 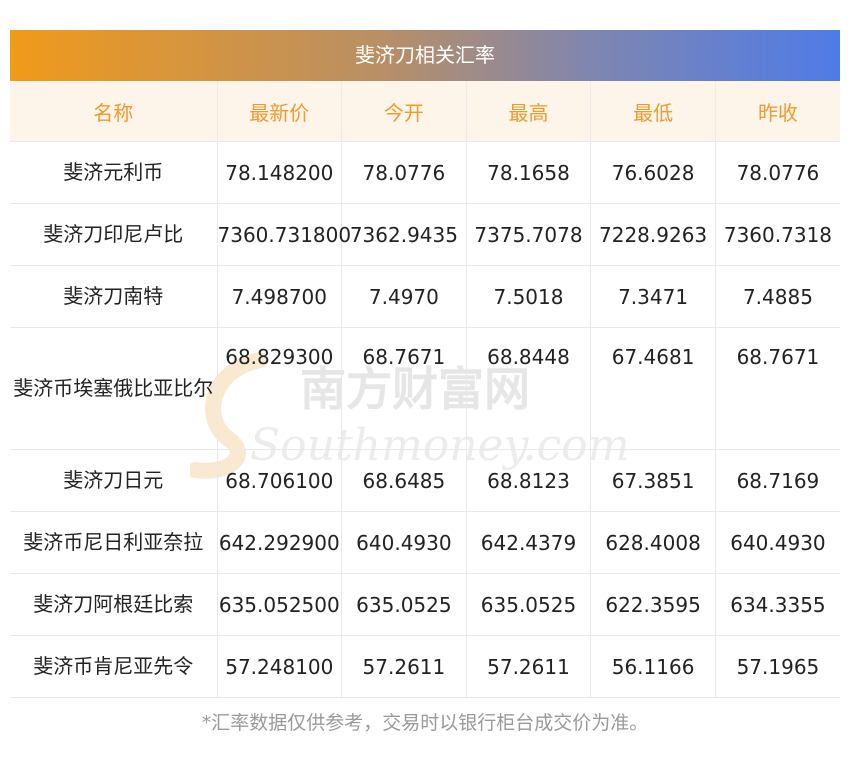 What do you see at coordinates (114, 542) in the screenshot?
I see `currency-name: 斐济币尼日利亚奈拉` at bounding box center [114, 542].